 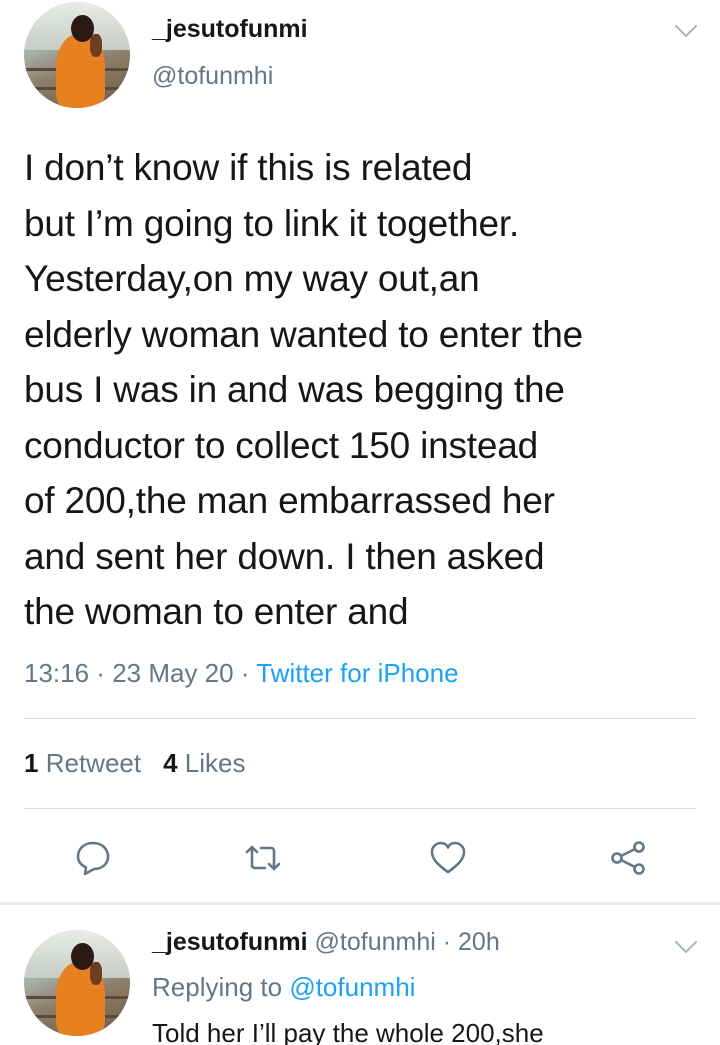 I want to click on heart-icon, so click(x=448, y=858).